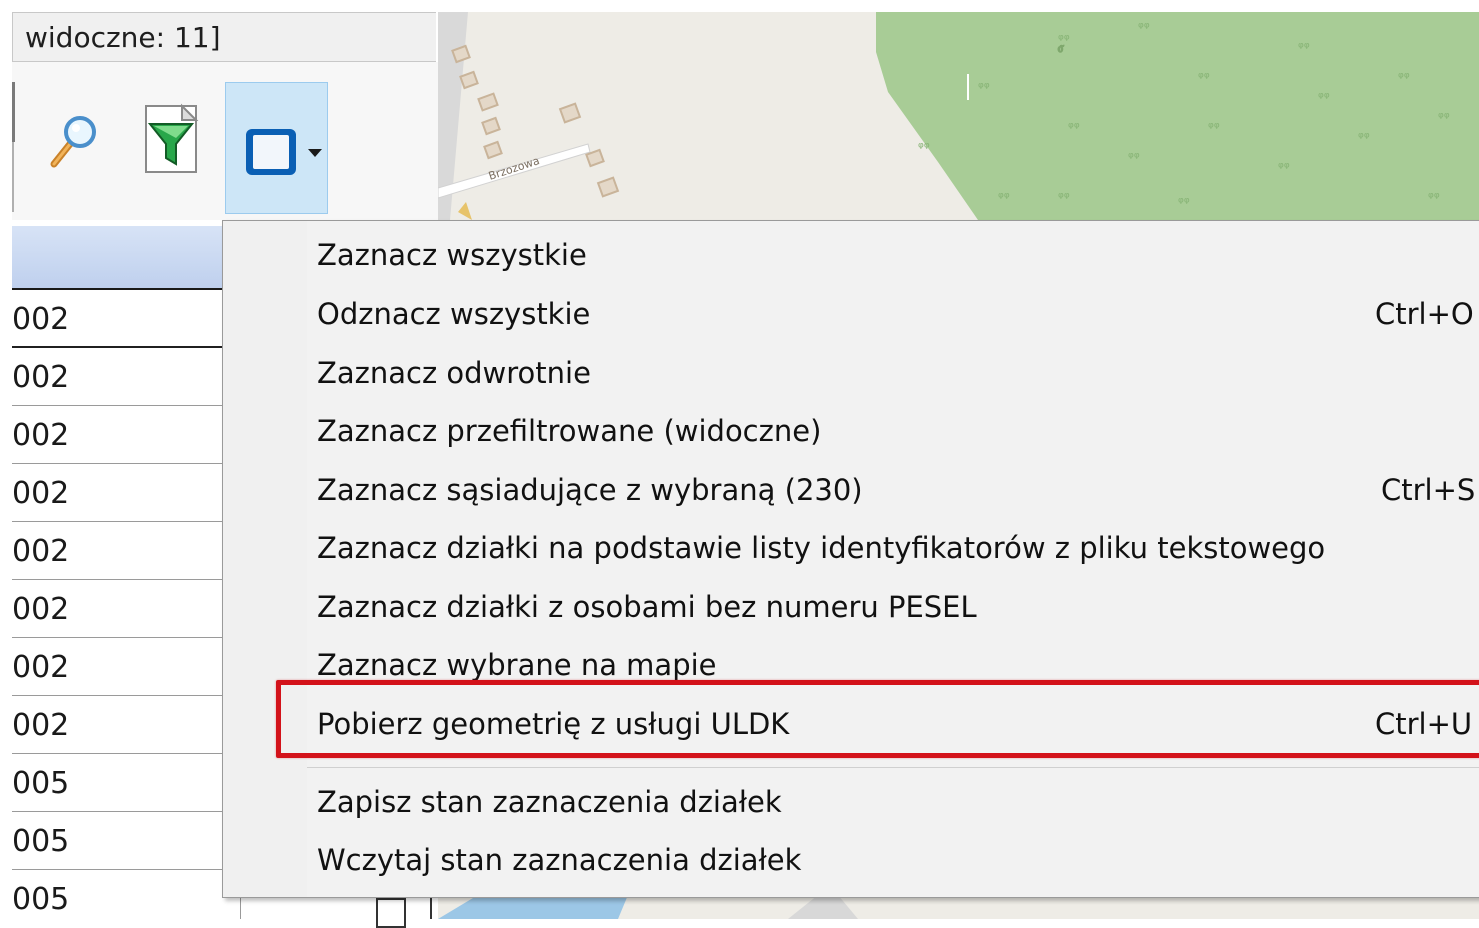  Describe the element at coordinates (958, 907) in the screenshot. I see `map-view-bottom` at that location.